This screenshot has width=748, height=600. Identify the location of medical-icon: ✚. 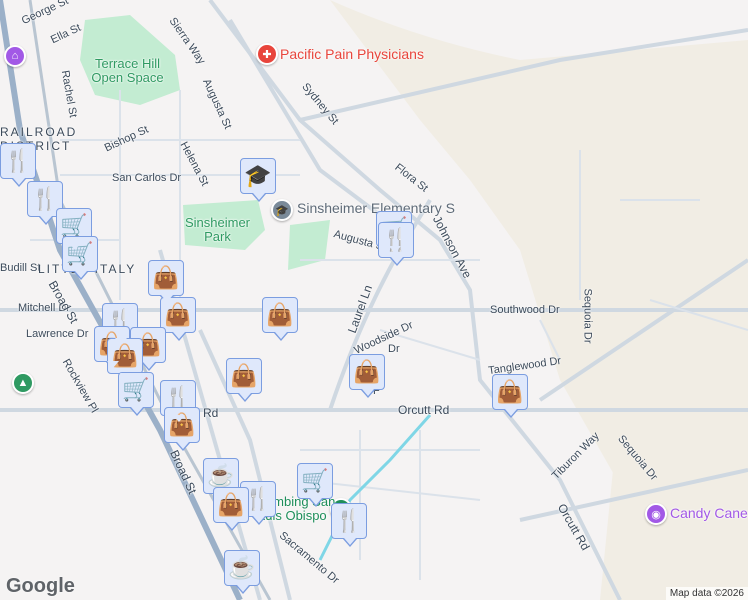
(267, 54).